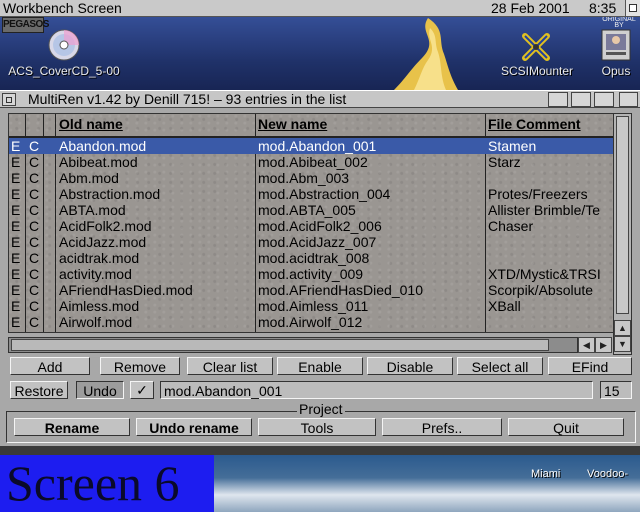  What do you see at coordinates (340, 290) in the screenshot?
I see `cell-new: mod.AFriendHasDied_010` at bounding box center [340, 290].